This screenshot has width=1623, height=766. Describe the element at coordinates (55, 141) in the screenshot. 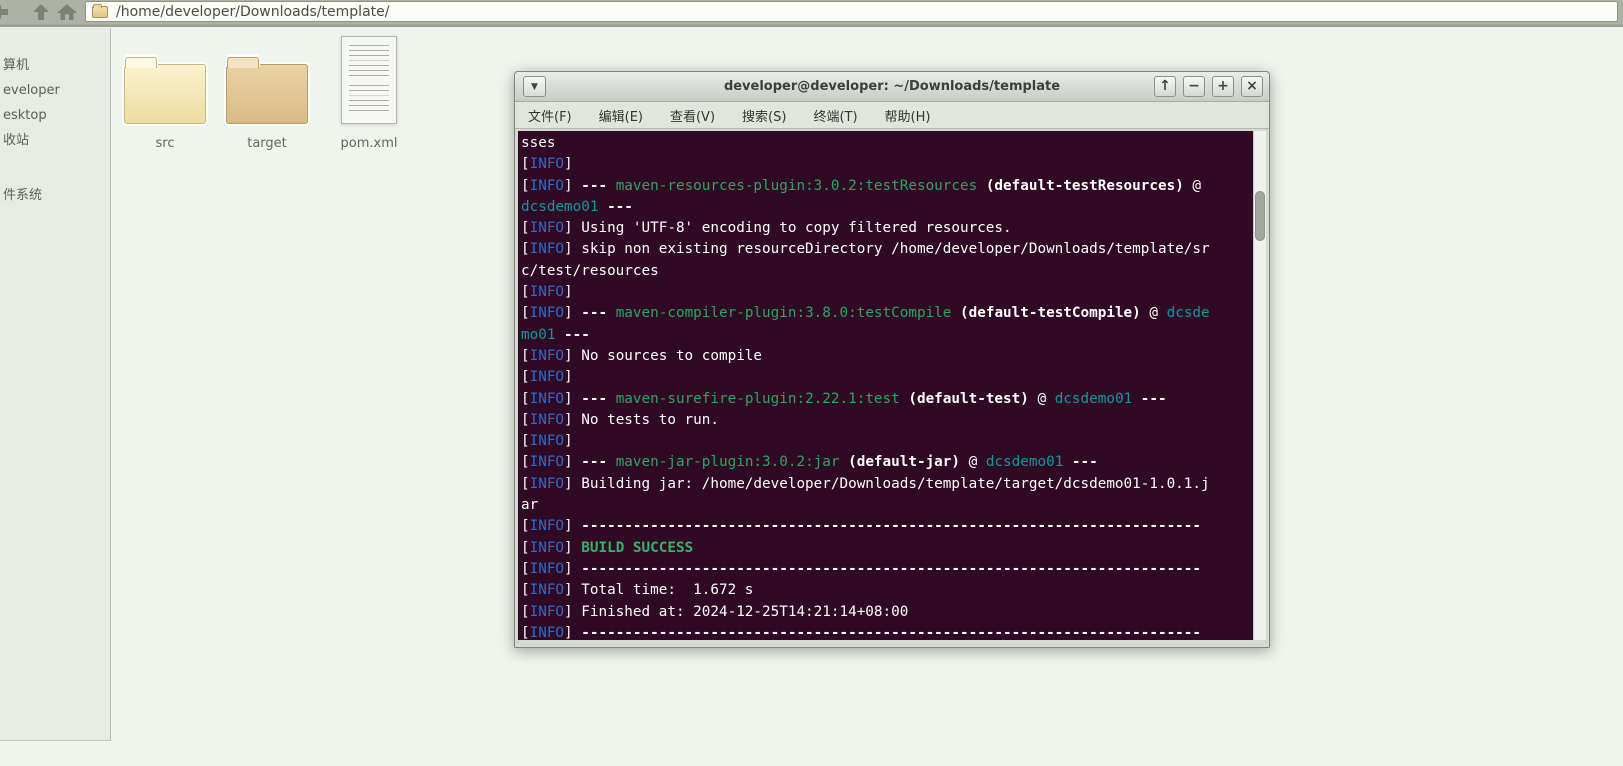

I see `sidebar-item: 收站` at that location.